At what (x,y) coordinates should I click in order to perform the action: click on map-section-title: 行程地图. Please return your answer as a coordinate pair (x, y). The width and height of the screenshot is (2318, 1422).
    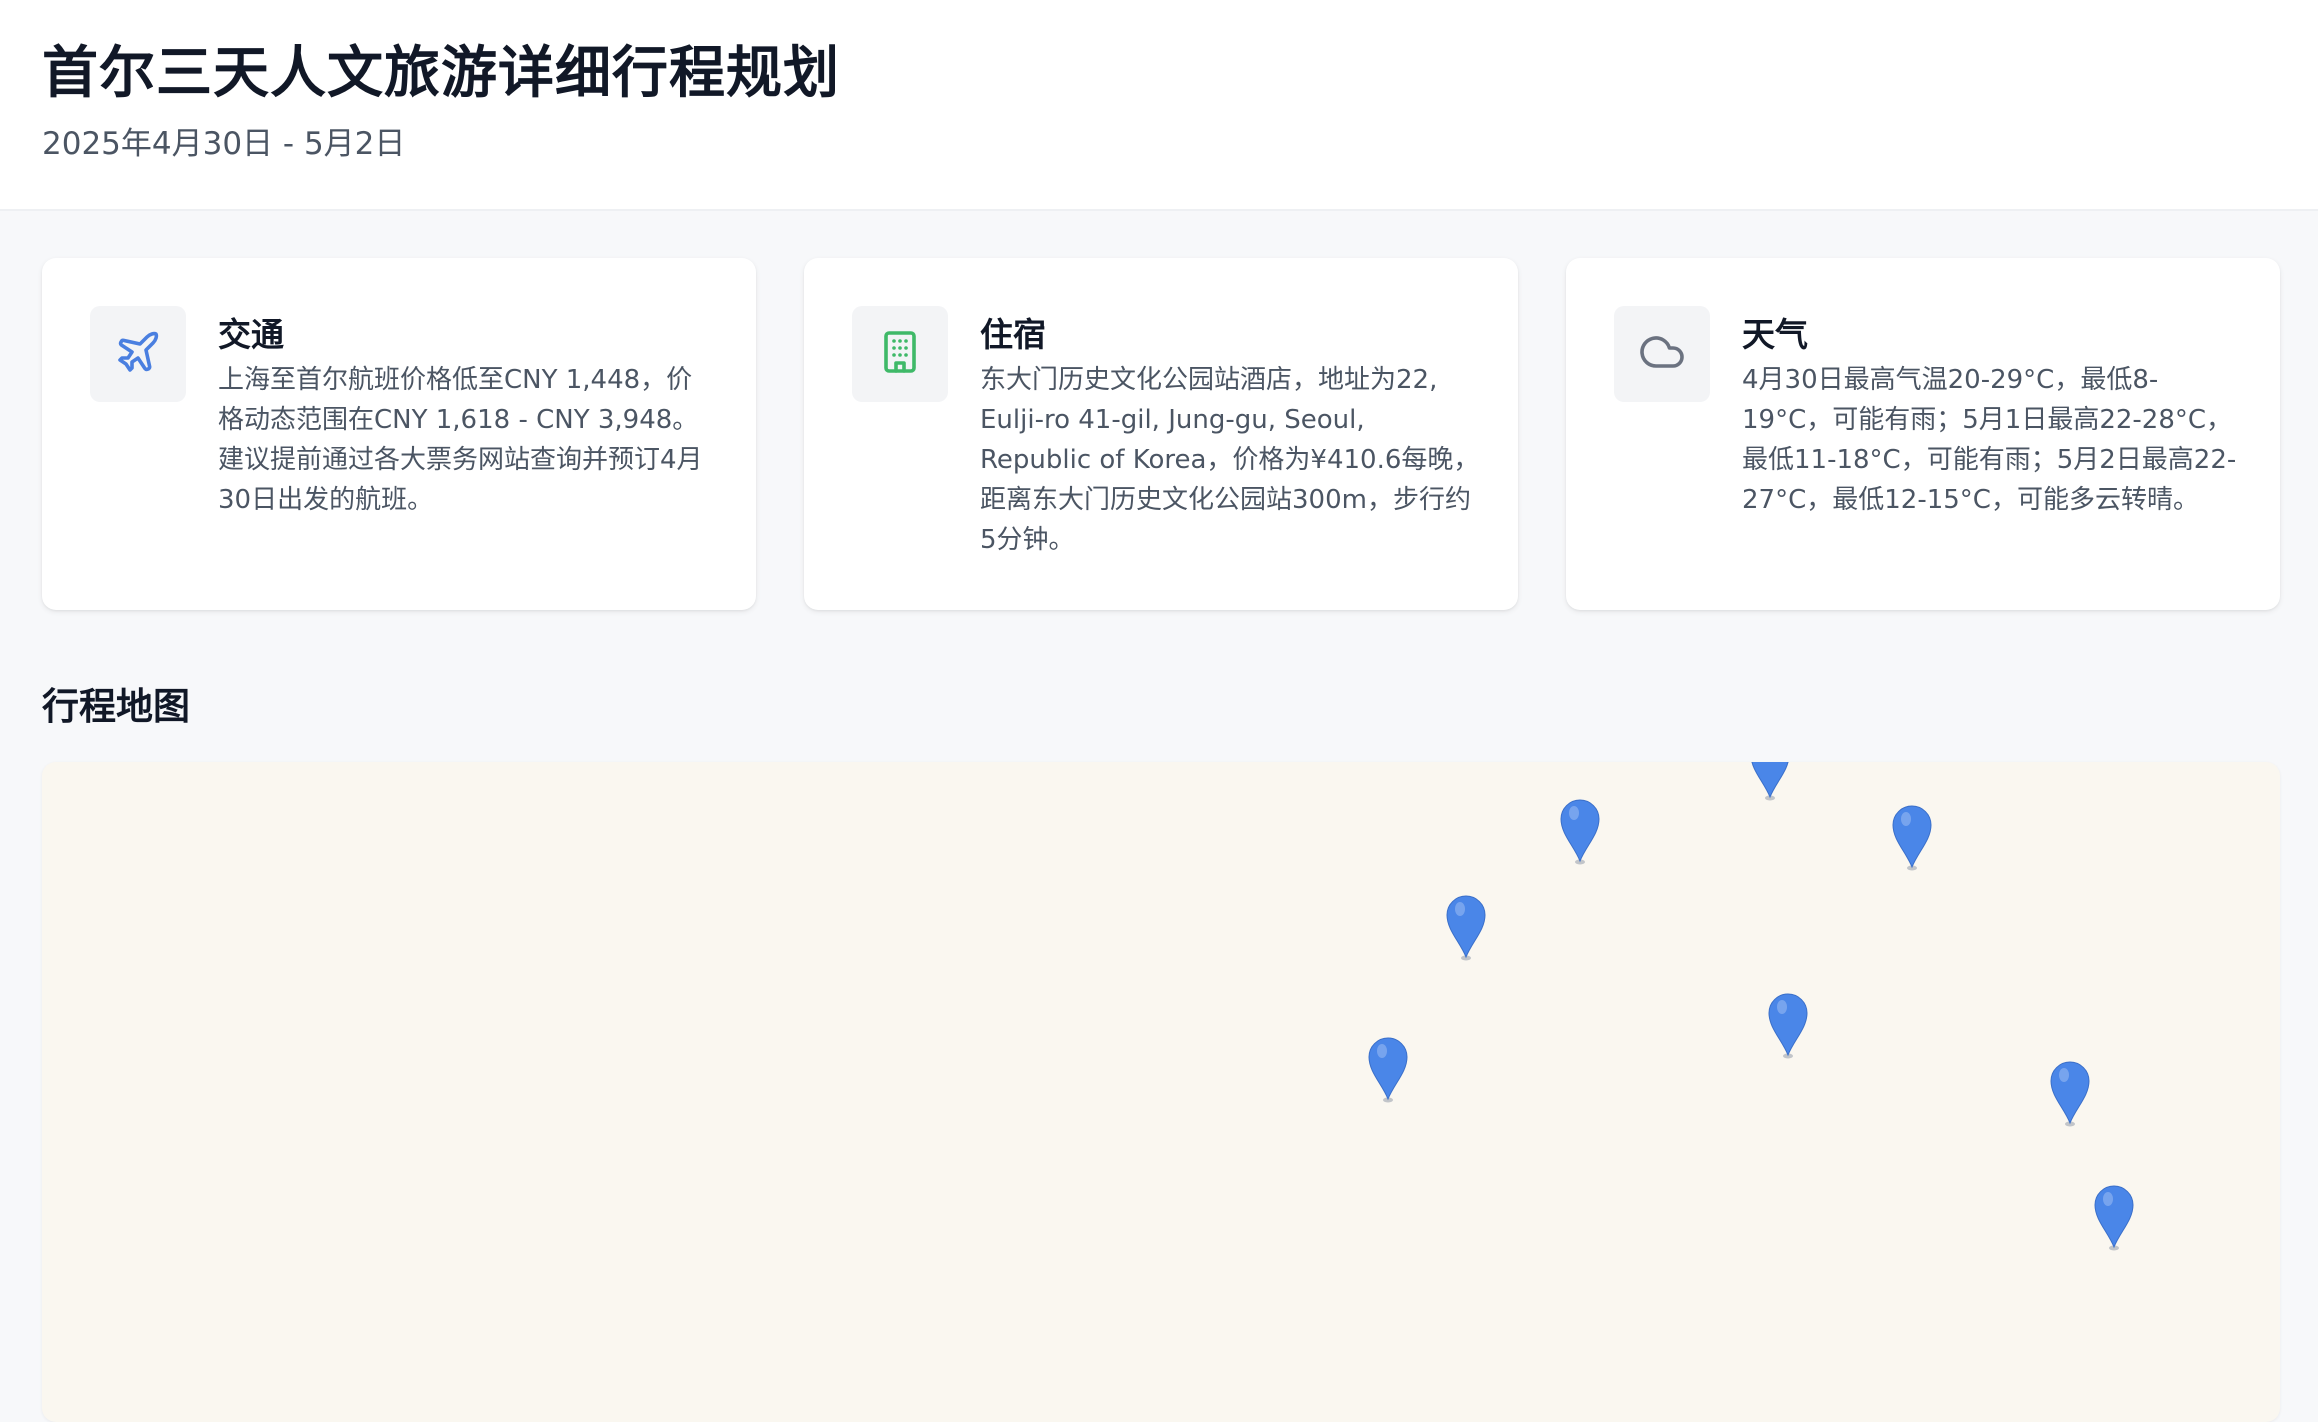
    Looking at the image, I should click on (116, 706).